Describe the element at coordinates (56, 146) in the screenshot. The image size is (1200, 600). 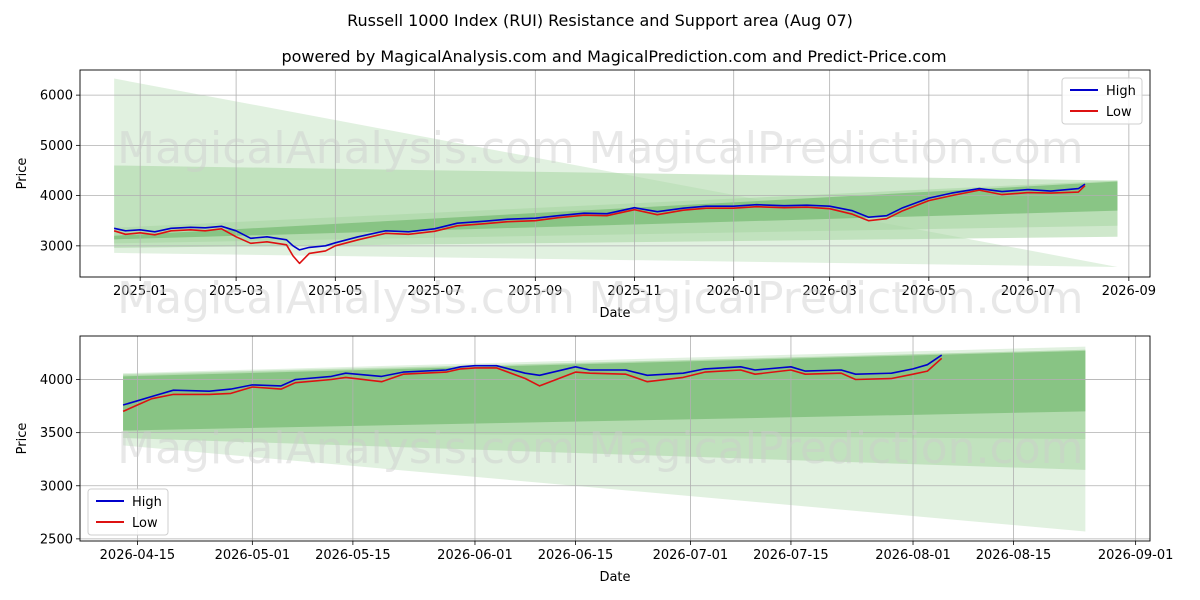
I see `y-tick-label: 5000` at that location.